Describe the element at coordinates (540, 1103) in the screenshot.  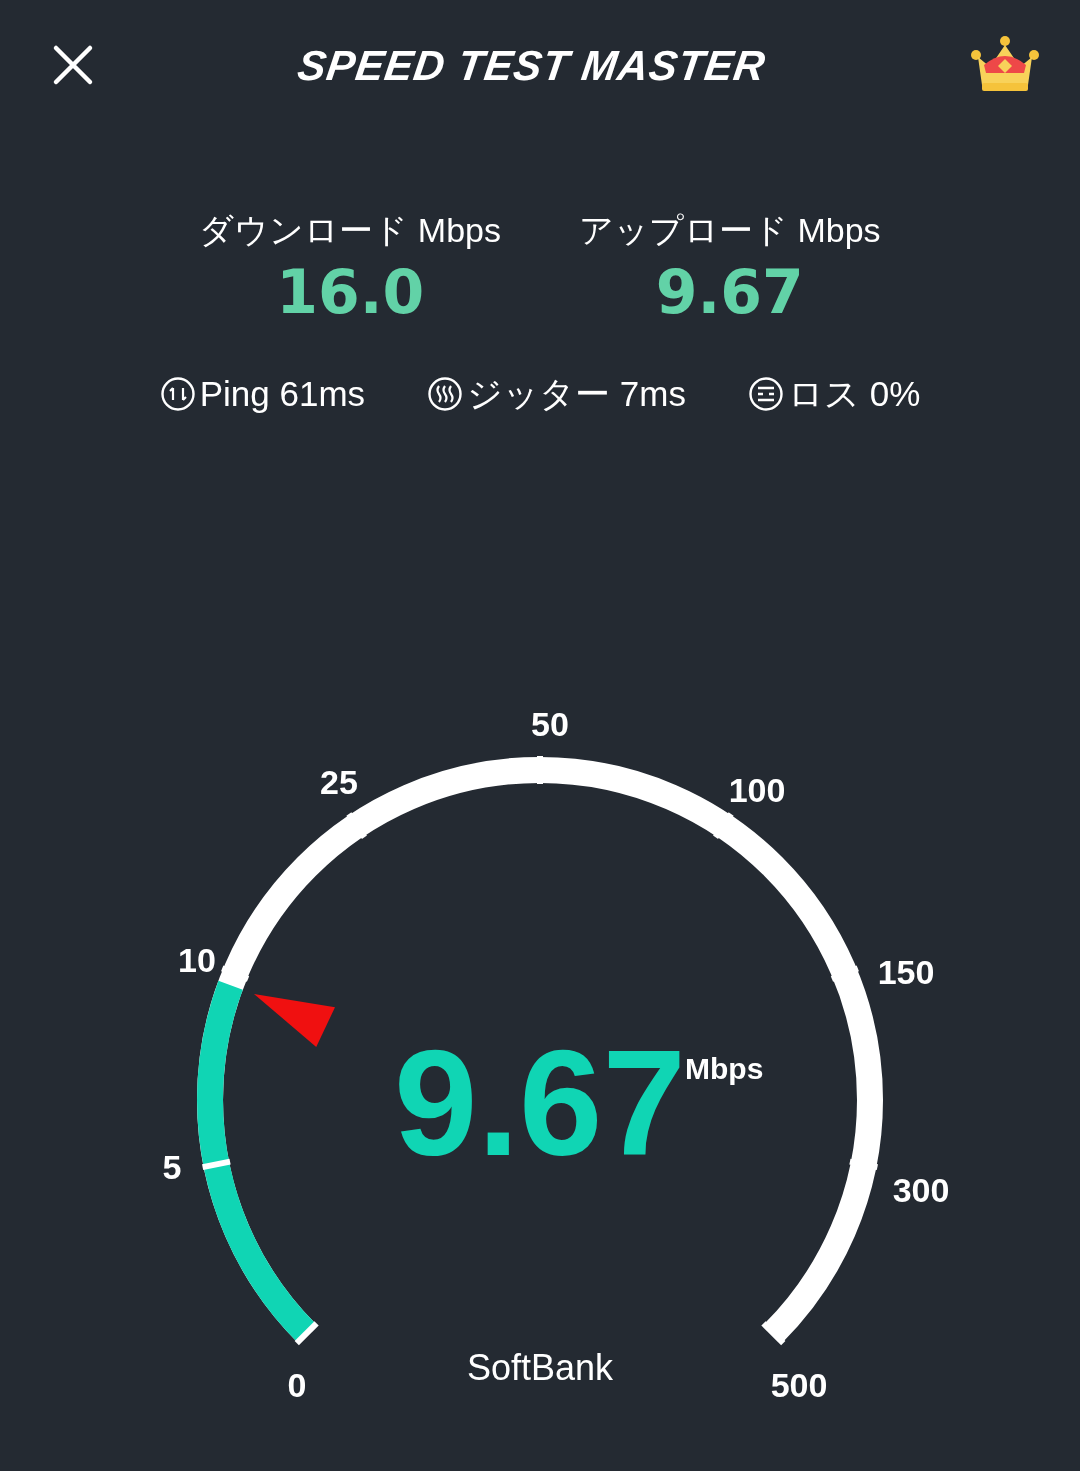
I see `speed-reading: 9.67` at that location.